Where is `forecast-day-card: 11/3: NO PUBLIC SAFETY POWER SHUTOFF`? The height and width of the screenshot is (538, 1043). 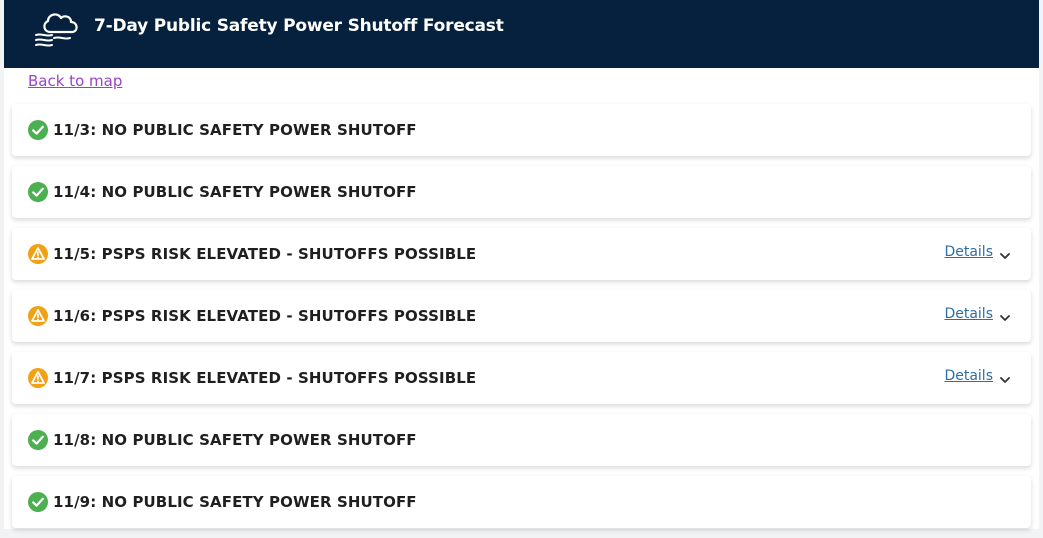
forecast-day-card: 11/3: NO PUBLIC SAFETY POWER SHUTOFF is located at coordinates (521, 130).